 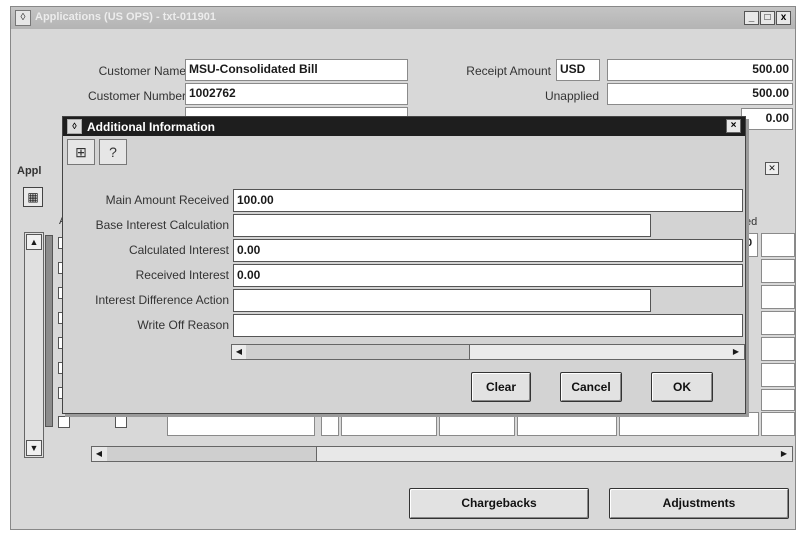 I want to click on calculated-interest-label: Calculated Interest, so click(x=178, y=250).